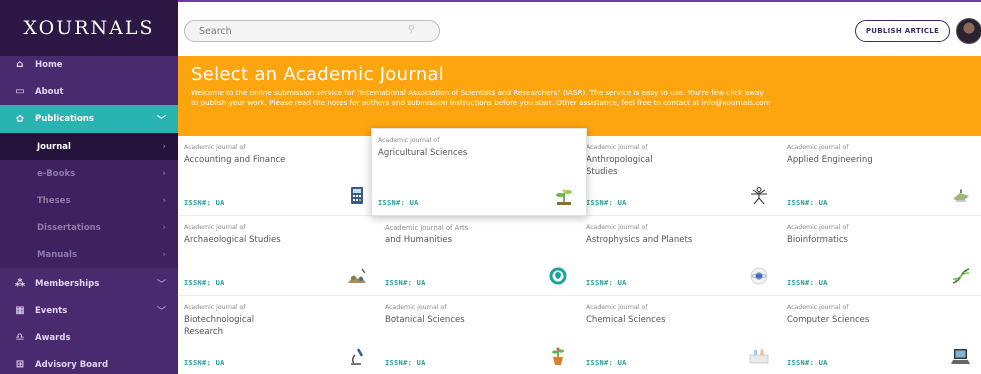 The width and height of the screenshot is (981, 374). I want to click on computer-icon, so click(960, 356).